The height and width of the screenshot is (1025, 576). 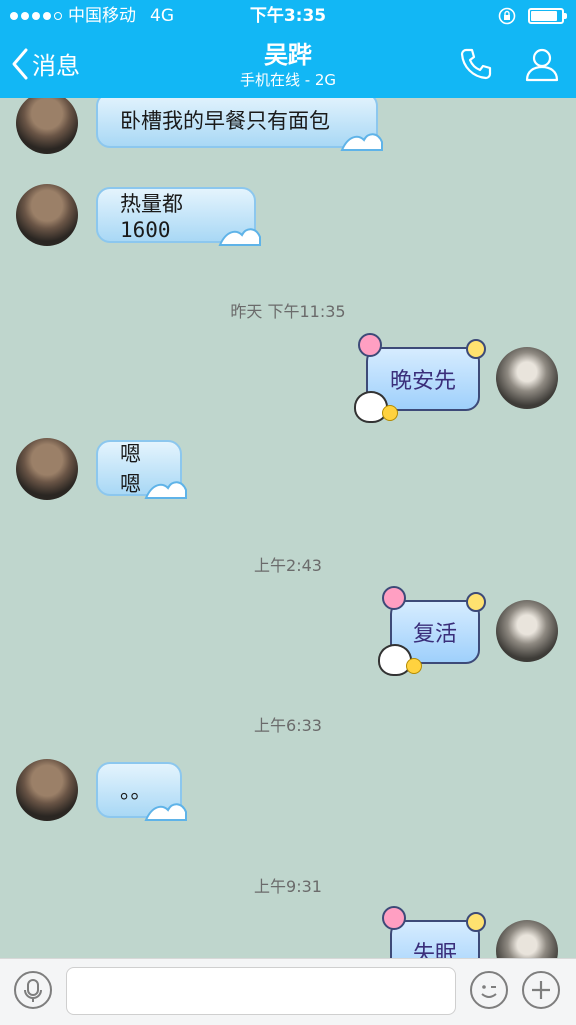 What do you see at coordinates (162, 16) in the screenshot?
I see `network-type: 4G` at bounding box center [162, 16].